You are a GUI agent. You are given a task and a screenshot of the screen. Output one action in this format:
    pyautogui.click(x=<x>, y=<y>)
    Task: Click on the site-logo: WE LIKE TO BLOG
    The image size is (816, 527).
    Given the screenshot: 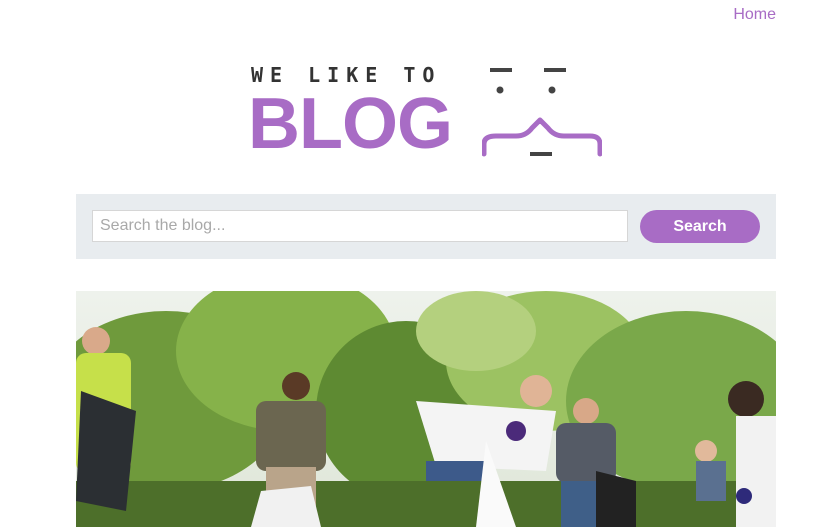 What is the action you would take?
    pyautogui.click(x=428, y=112)
    